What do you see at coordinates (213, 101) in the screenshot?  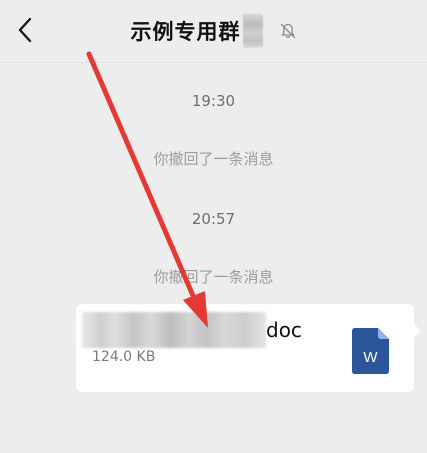 I see `timestamp-1: 19:30` at bounding box center [213, 101].